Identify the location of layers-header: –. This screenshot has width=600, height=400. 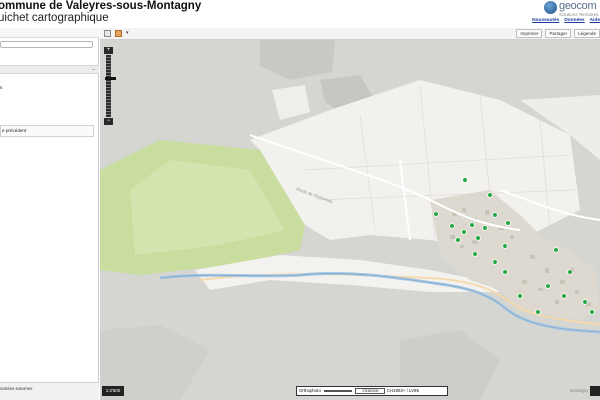
(49, 69).